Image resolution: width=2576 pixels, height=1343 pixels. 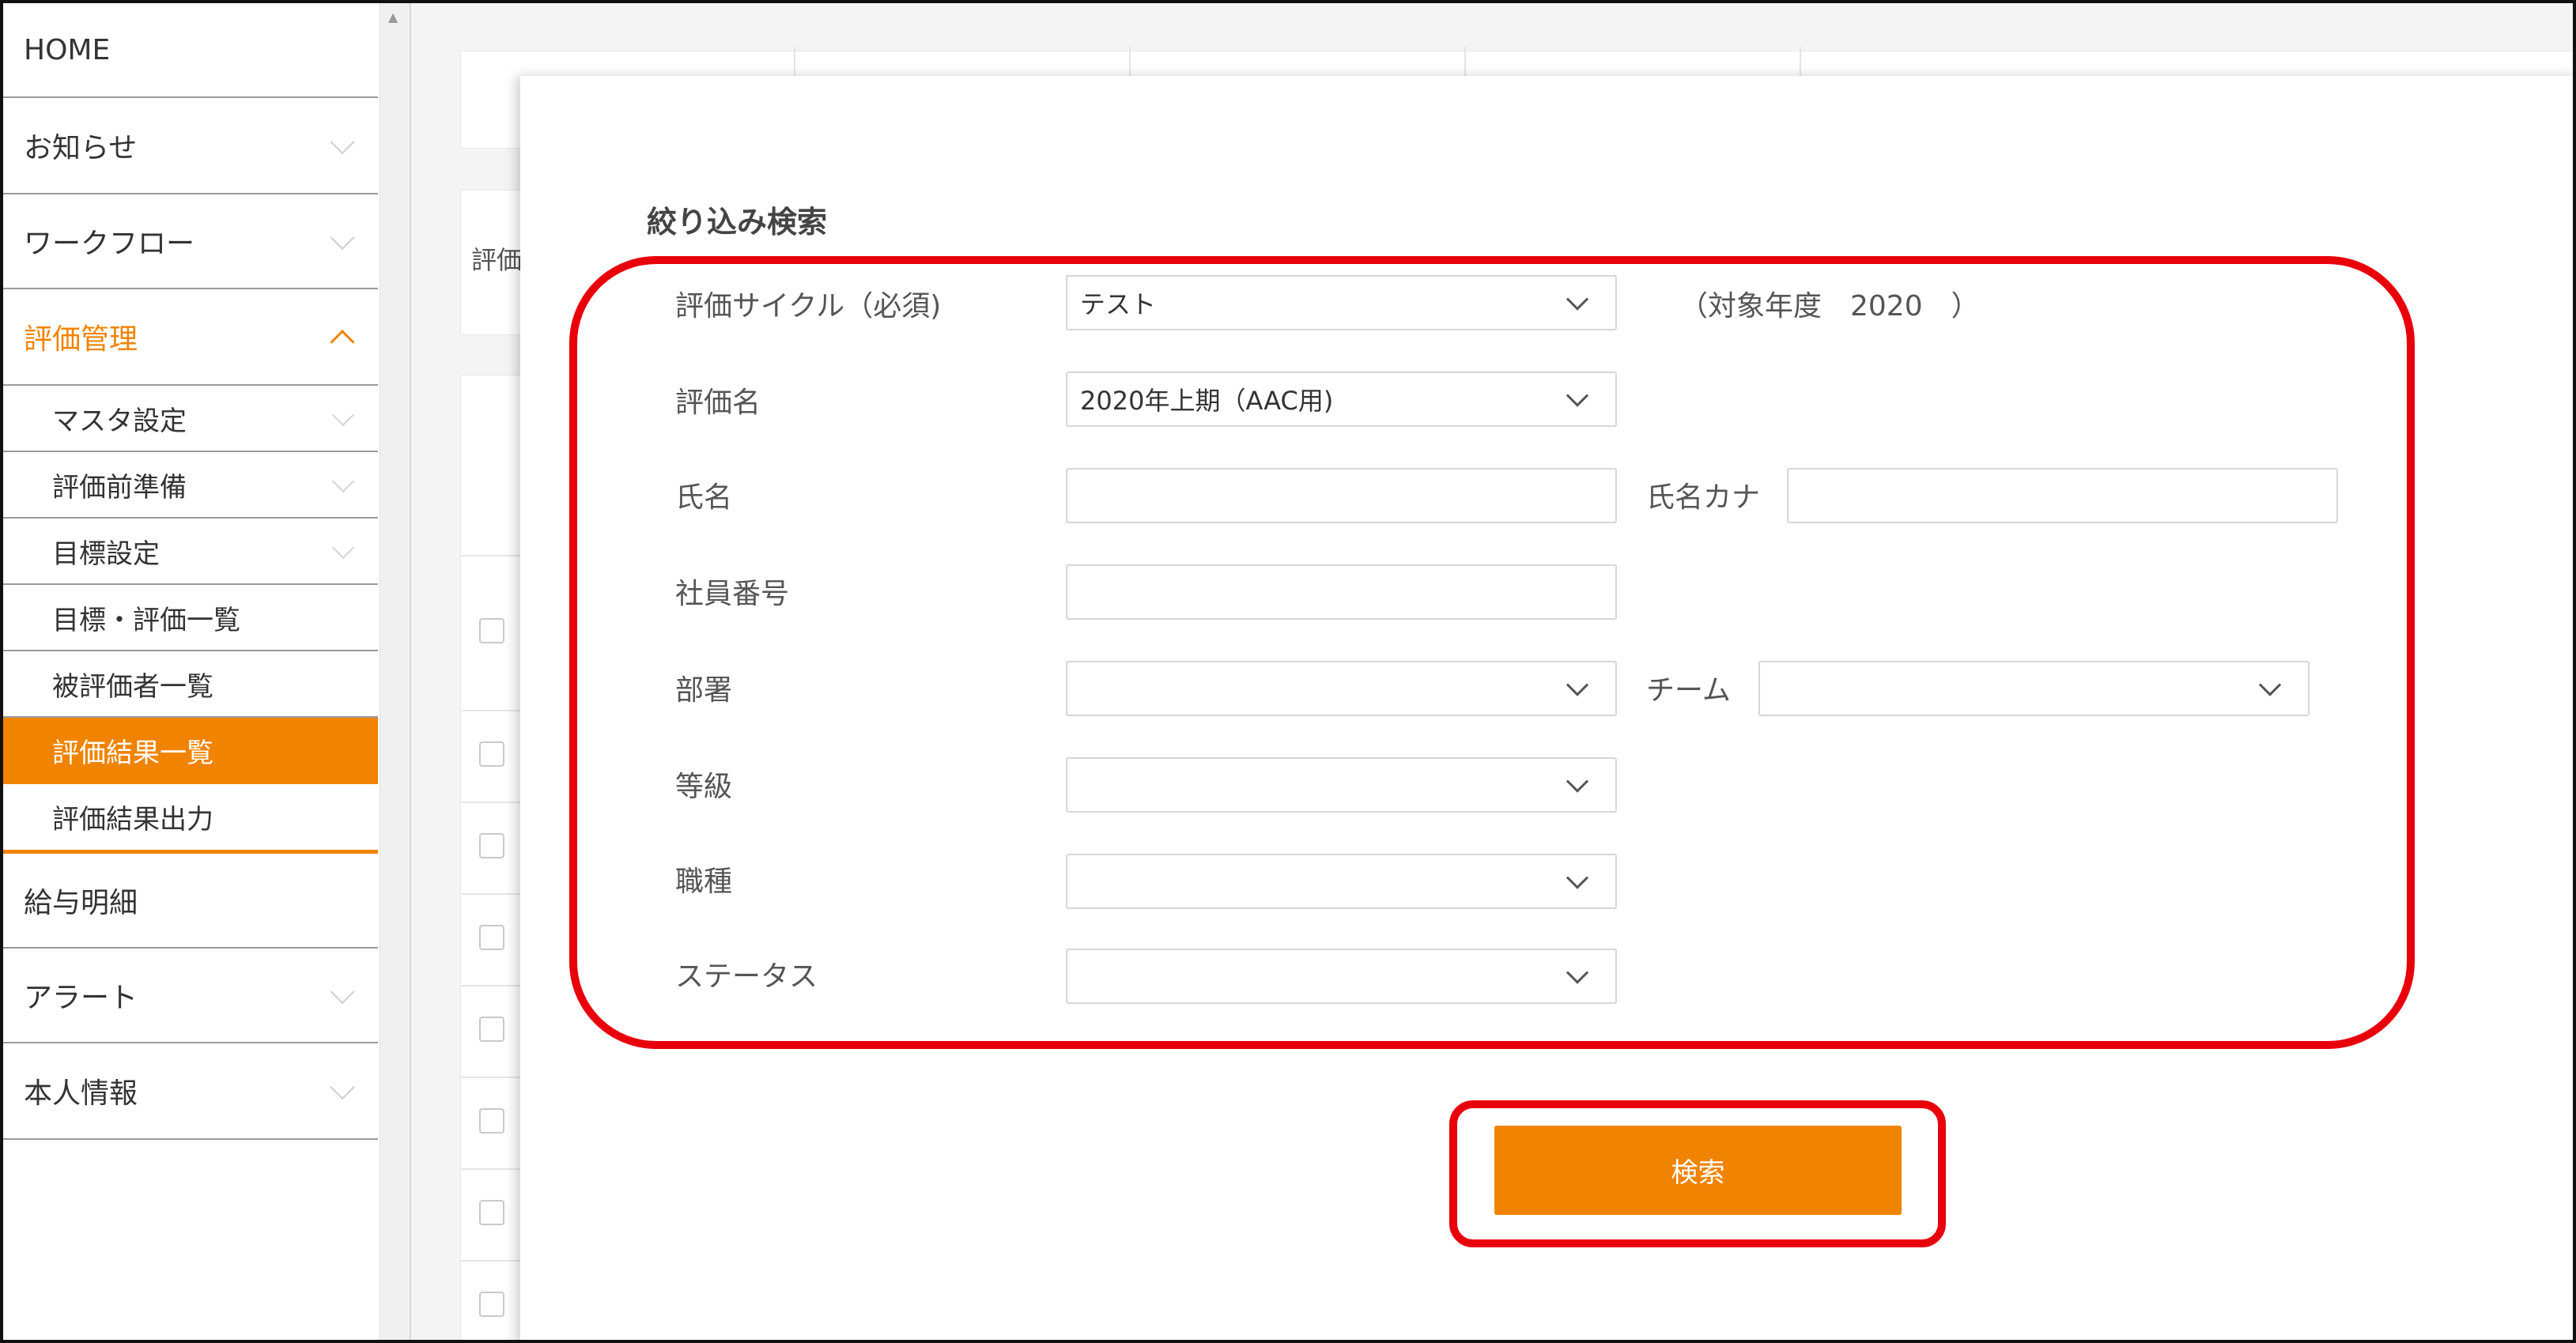 I want to click on scroll-up-icon: ▲, so click(x=393, y=17).